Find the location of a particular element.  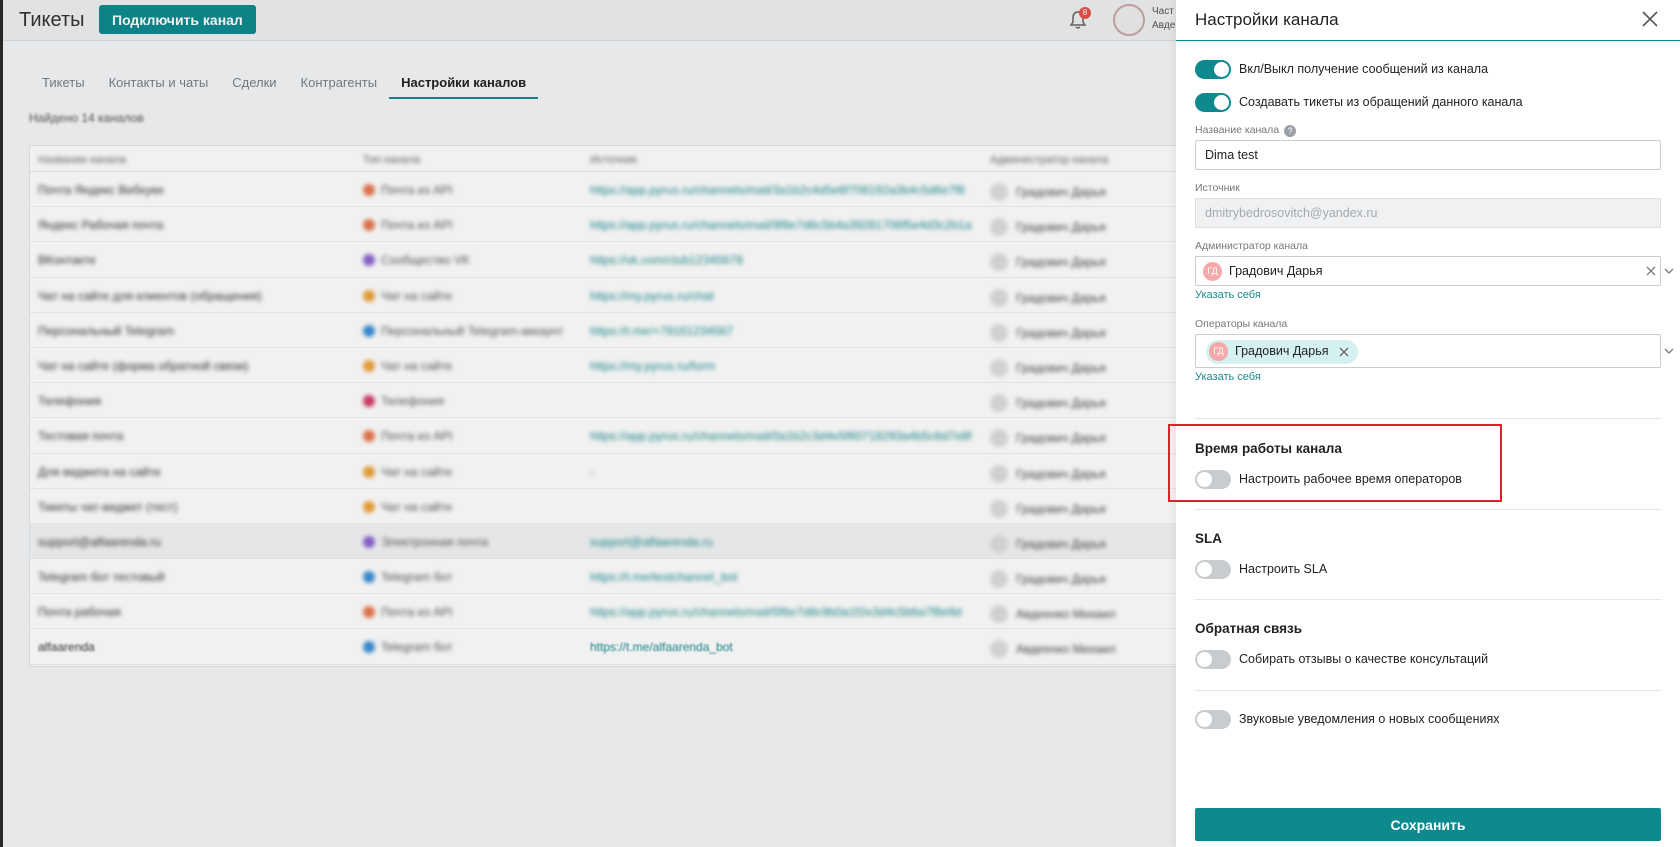

operator-chip-label: Градович Дарья is located at coordinates (1282, 351).